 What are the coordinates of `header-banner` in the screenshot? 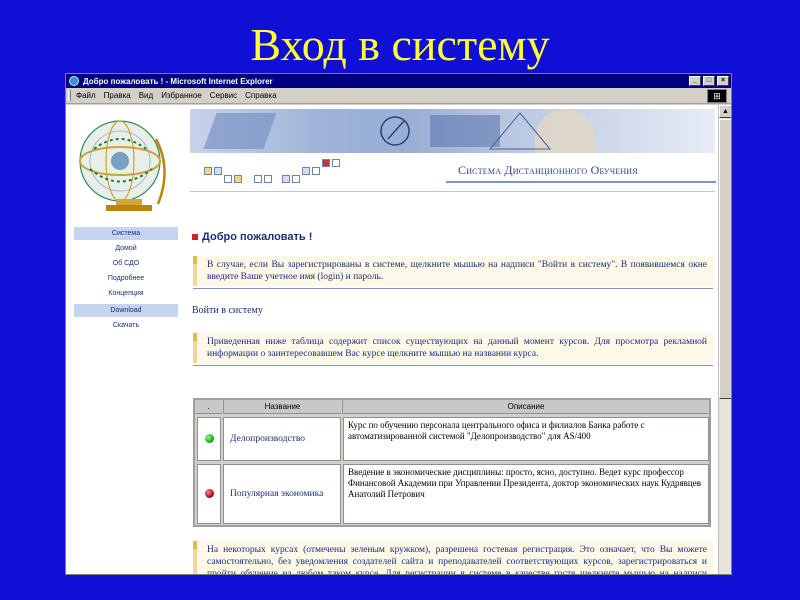 It's located at (452, 131).